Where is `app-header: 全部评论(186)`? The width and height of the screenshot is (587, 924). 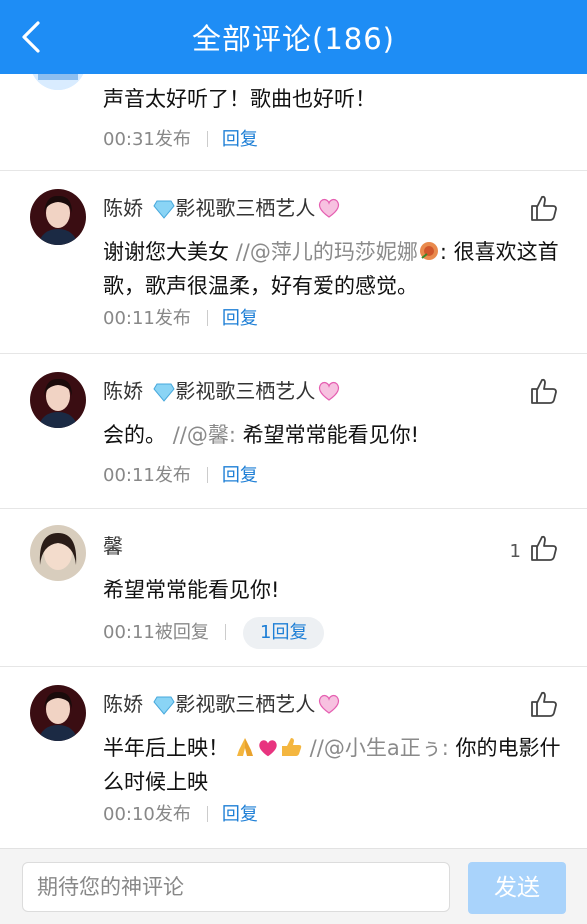
app-header: 全部评论(186) is located at coordinates (293, 37).